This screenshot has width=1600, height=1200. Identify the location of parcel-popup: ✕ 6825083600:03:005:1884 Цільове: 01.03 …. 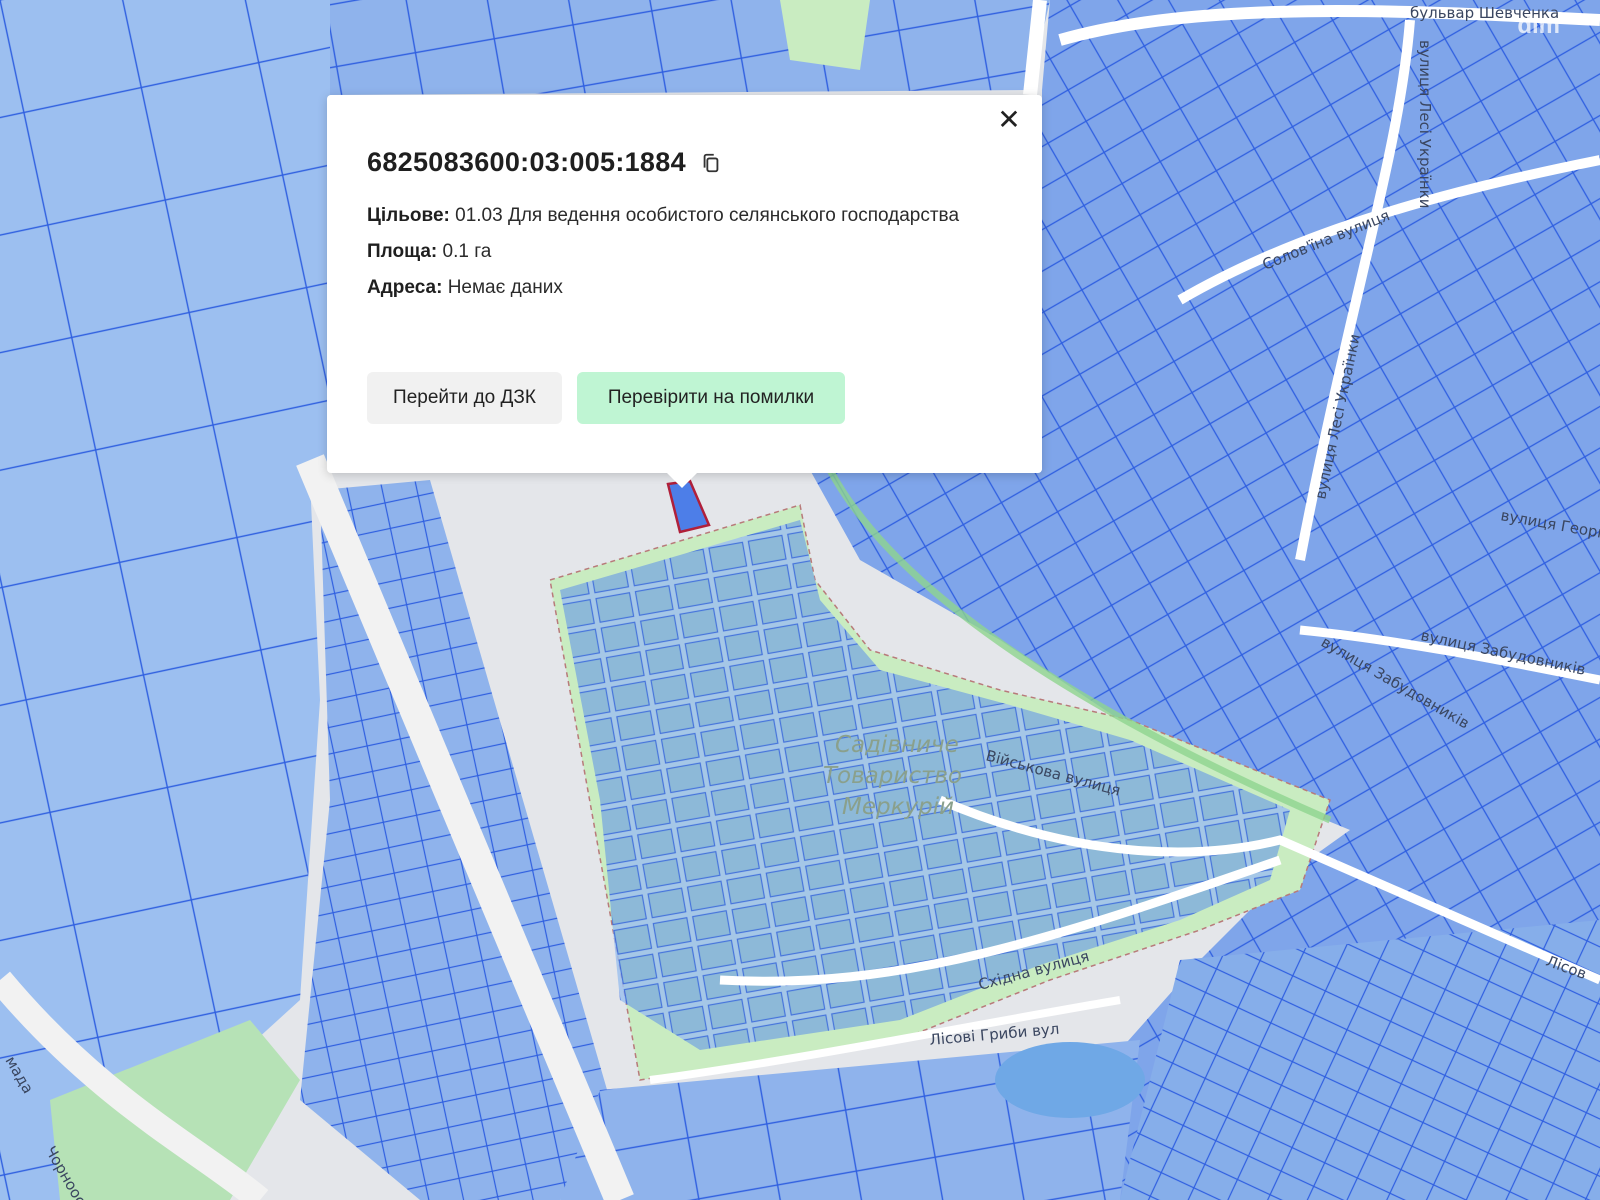
(684, 284).